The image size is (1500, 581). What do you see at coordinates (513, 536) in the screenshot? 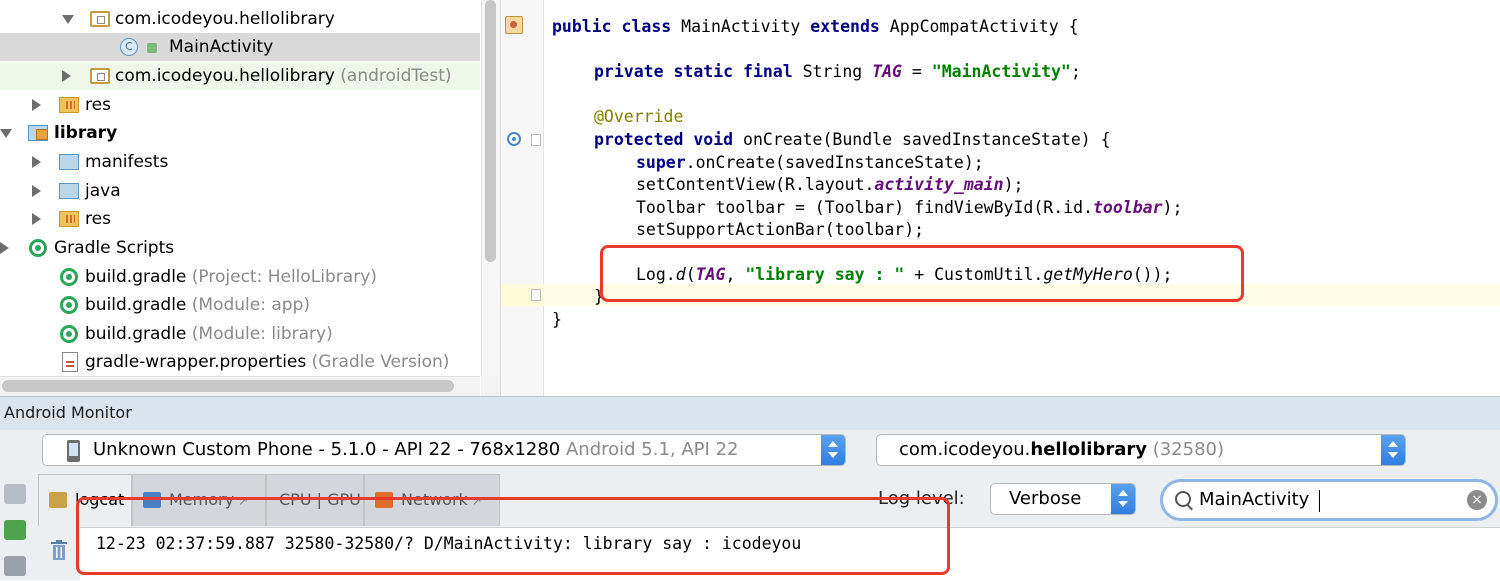
I see `highlight-box-log` at bounding box center [513, 536].